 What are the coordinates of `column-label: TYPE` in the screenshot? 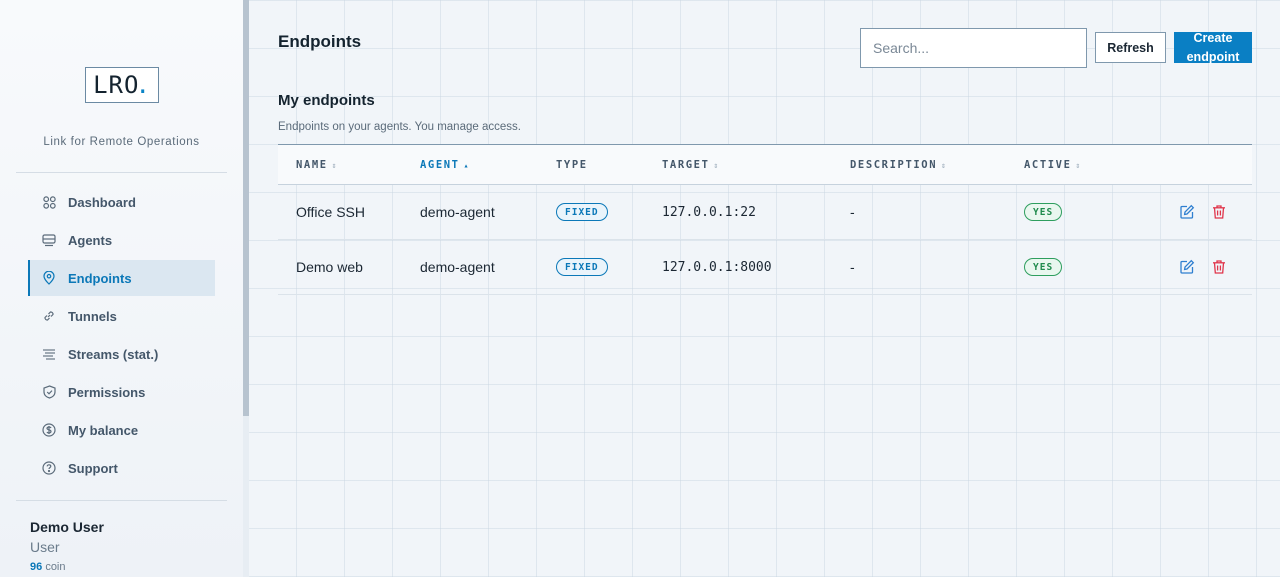 It's located at (572, 165).